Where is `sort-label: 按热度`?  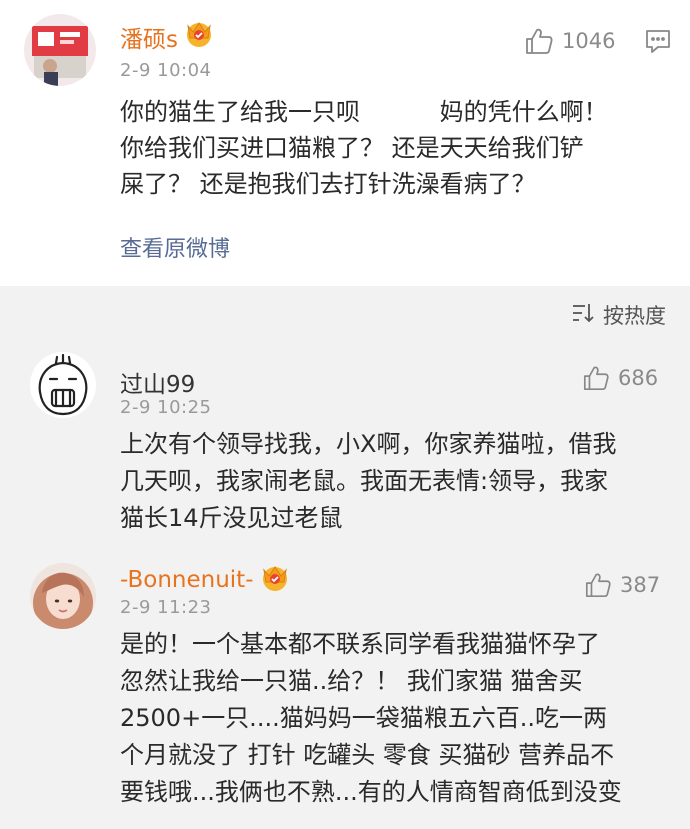 sort-label: 按热度 is located at coordinates (634, 316).